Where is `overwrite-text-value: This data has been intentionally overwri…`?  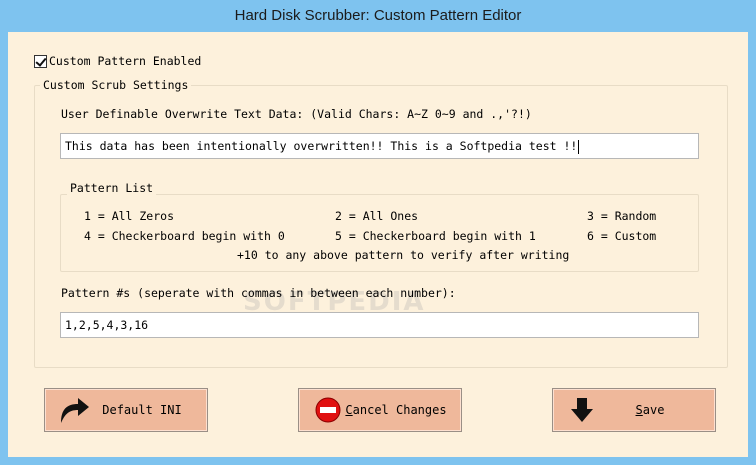 overwrite-text-value: This data has been intentionally overwri… is located at coordinates (321, 146).